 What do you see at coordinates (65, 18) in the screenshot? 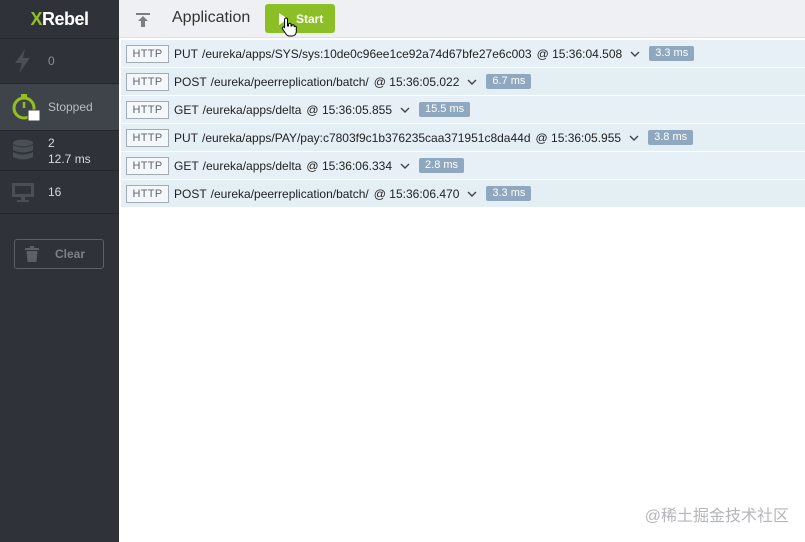
I see `logo-text: Rebel` at bounding box center [65, 18].